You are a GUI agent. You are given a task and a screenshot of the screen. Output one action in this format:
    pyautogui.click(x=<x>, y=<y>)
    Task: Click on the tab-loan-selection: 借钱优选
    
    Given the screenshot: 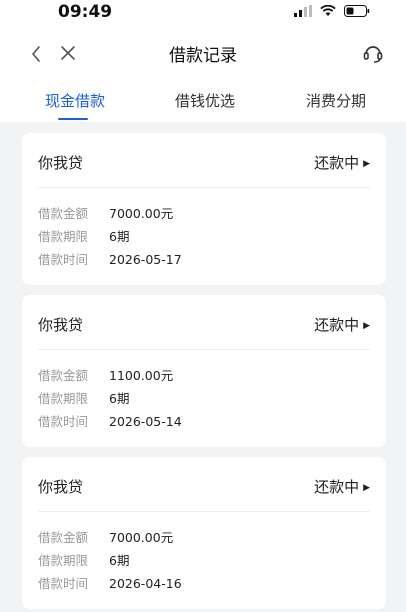 What is the action you would take?
    pyautogui.click(x=205, y=100)
    